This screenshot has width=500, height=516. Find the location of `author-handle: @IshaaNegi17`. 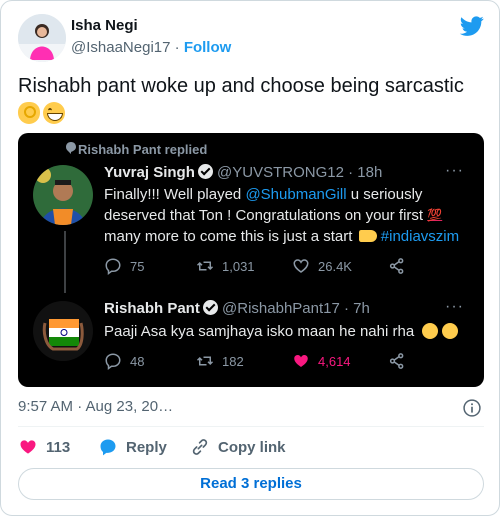

author-handle: @IshaaNegi17 is located at coordinates (120, 47).